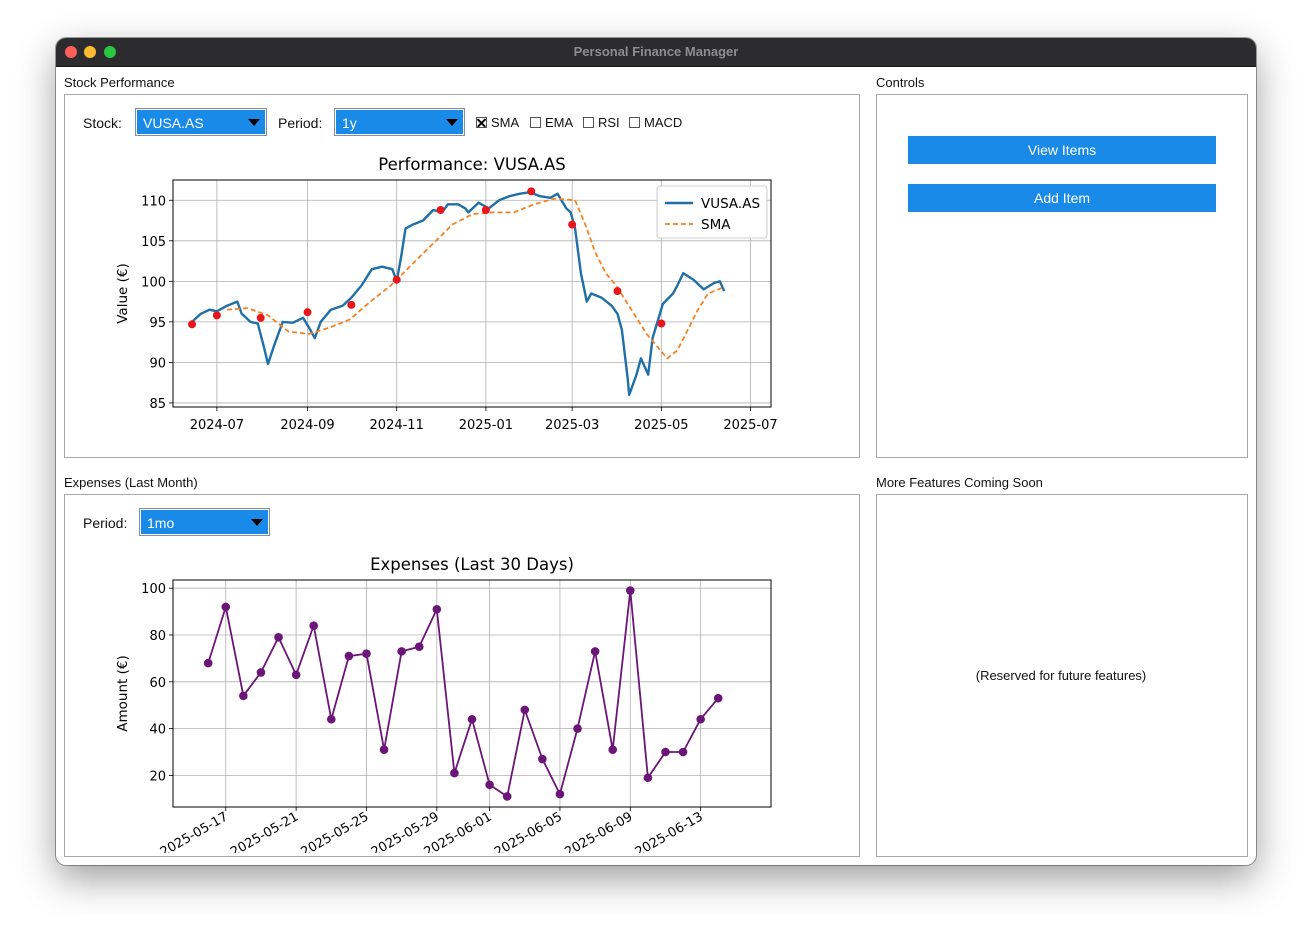 This screenshot has width=1312, height=940. What do you see at coordinates (157, 776) in the screenshot?
I see `y-tick-label: 20` at bounding box center [157, 776].